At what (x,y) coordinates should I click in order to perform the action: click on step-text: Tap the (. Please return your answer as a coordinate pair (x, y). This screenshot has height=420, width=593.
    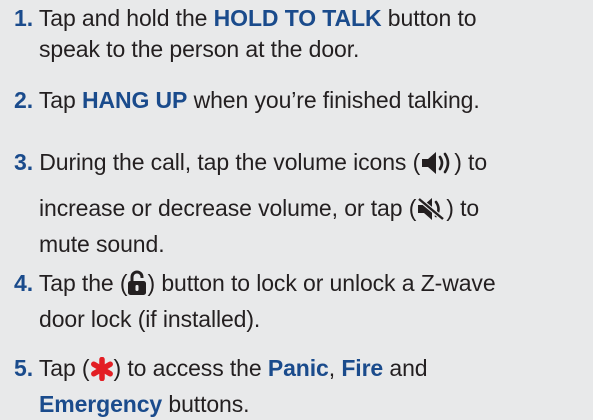
    Looking at the image, I should click on (80, 283).